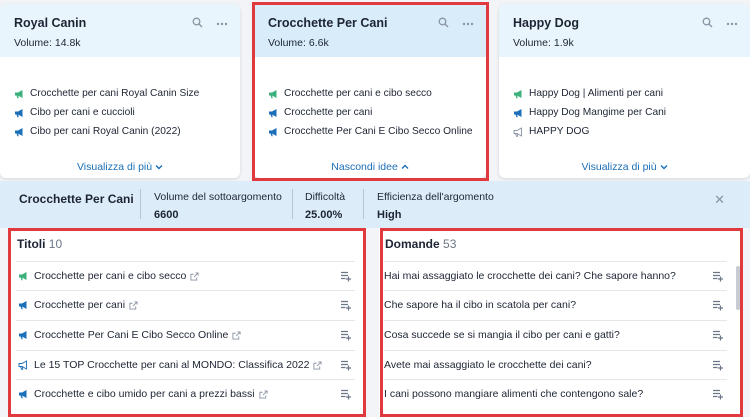 The image size is (750, 417). Describe the element at coordinates (405, 166) in the screenshot. I see `chevron-up-icon` at that location.